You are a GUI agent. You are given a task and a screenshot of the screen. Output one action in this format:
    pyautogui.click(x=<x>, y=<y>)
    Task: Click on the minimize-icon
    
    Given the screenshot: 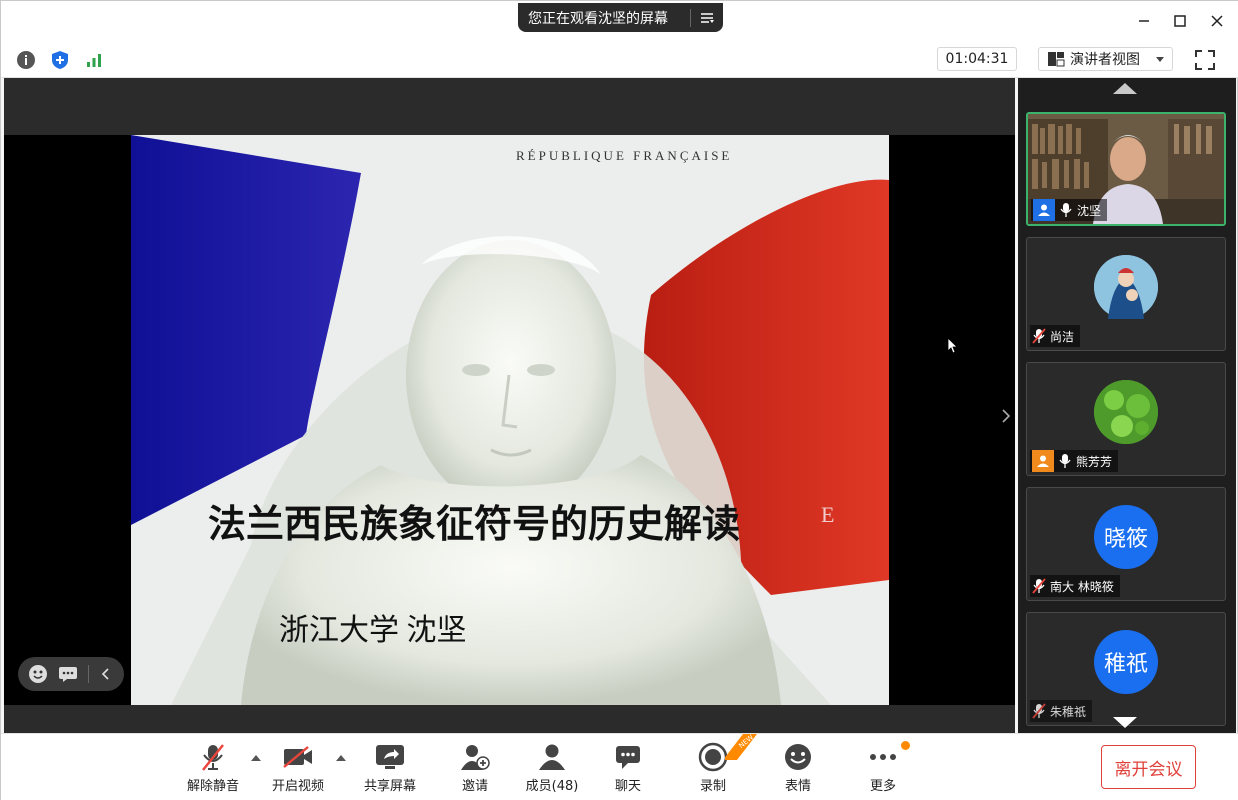 What is the action you would take?
    pyautogui.click(x=1144, y=21)
    